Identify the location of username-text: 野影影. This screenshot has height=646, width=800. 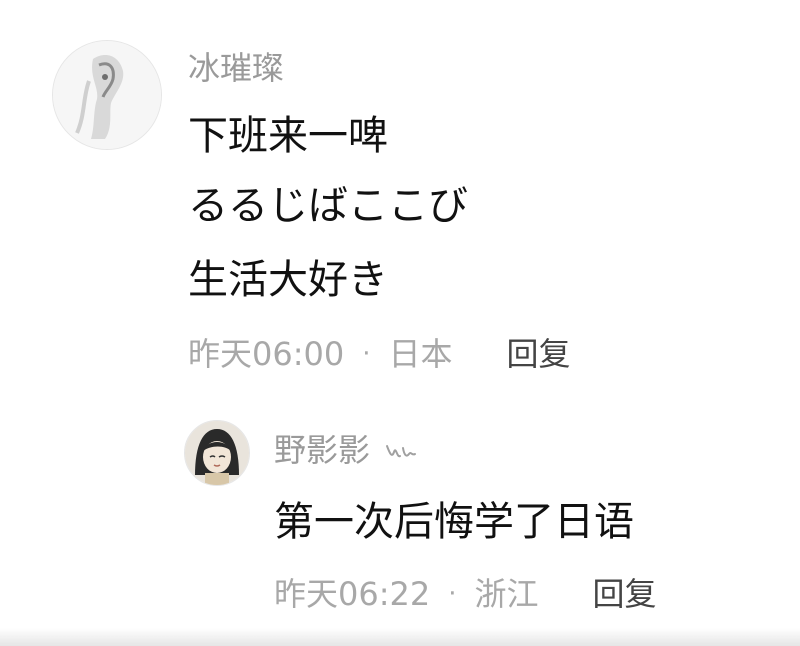
(322, 450).